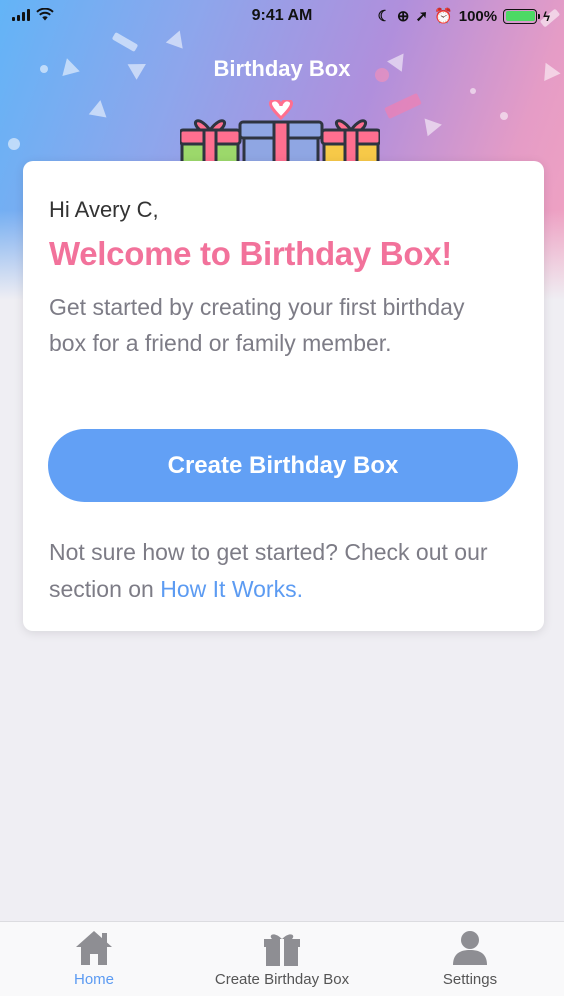 This screenshot has height=996, width=564. I want to click on user-icon, so click(470, 948).